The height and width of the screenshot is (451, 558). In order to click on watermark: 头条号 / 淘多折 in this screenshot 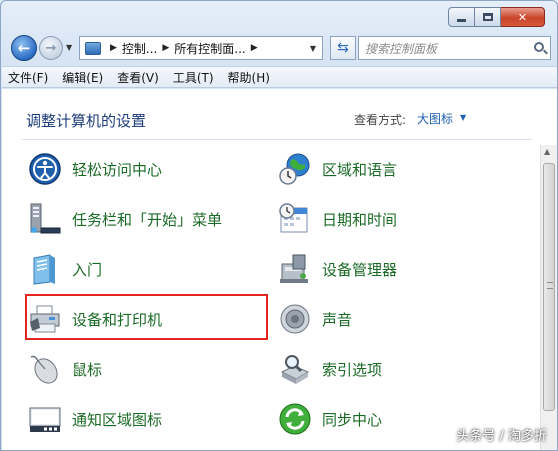, I will do `click(501, 436)`.